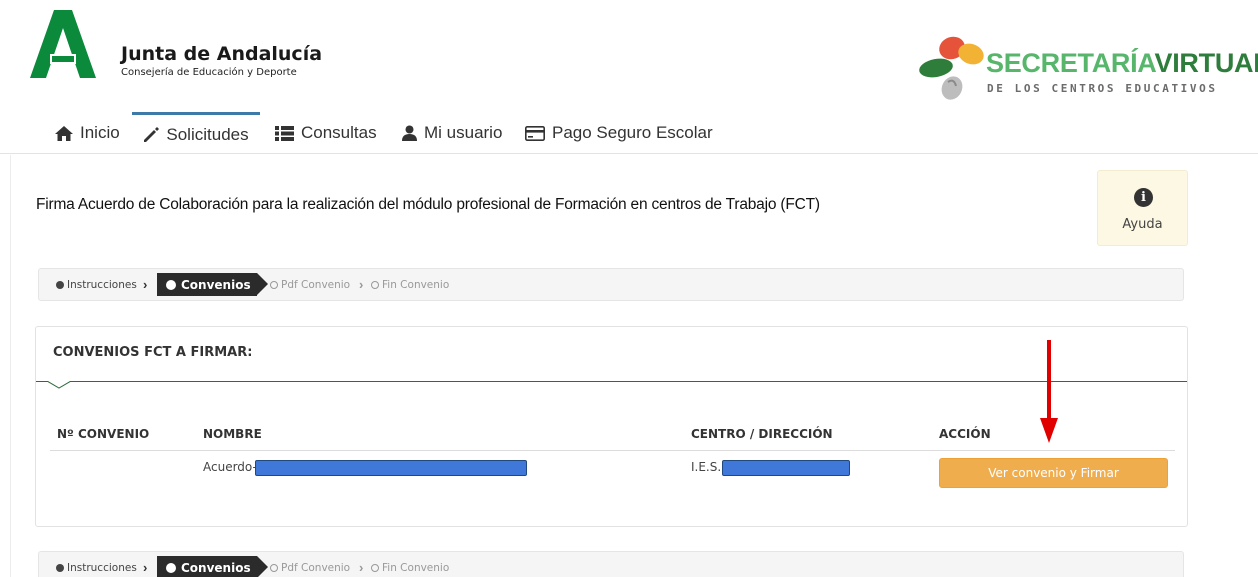 The height and width of the screenshot is (577, 1258). I want to click on brand-subtitle: DE LOS CENTROS EDUCATIVOS, so click(1102, 88).